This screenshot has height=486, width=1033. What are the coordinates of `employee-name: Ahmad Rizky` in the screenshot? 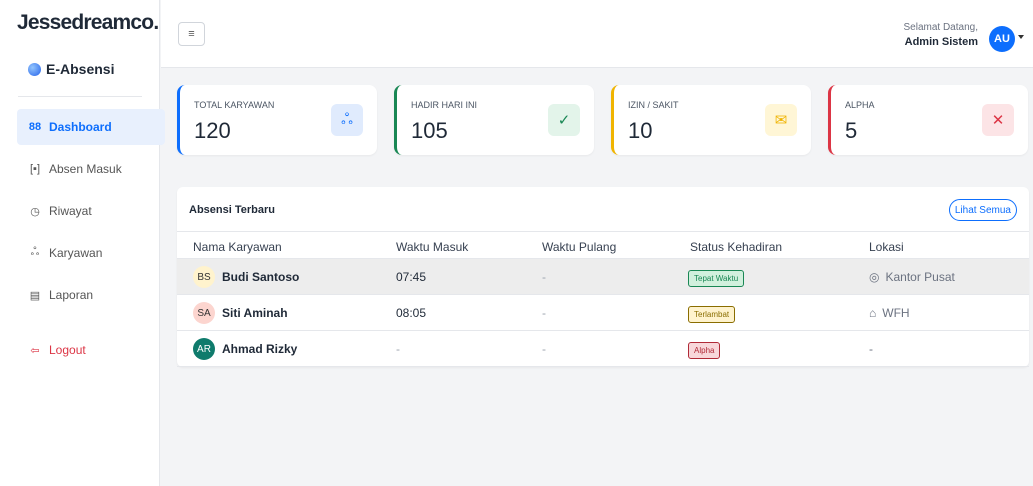 It's located at (260, 349).